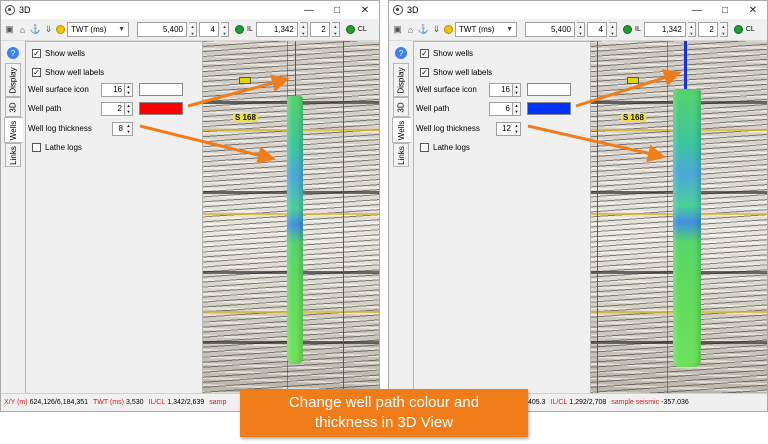  Describe the element at coordinates (578, 10) in the screenshot. I see `title-bar: 3D — □ ✕` at that location.